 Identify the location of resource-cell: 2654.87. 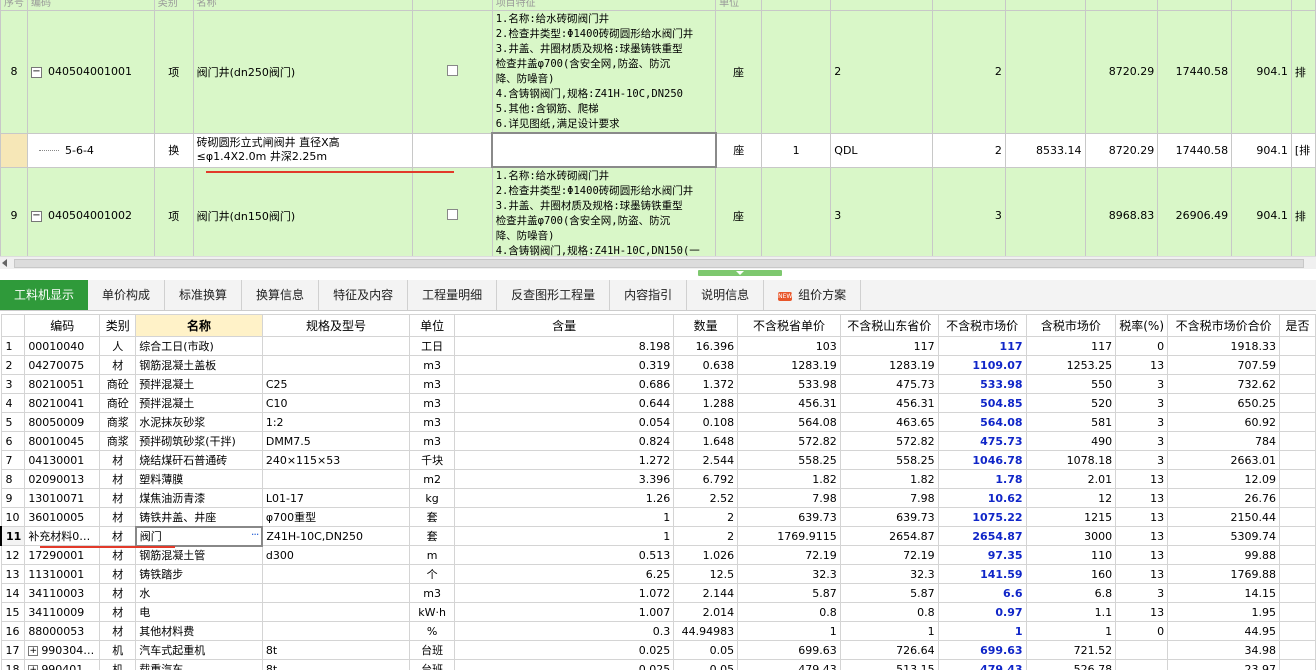
(889, 536).